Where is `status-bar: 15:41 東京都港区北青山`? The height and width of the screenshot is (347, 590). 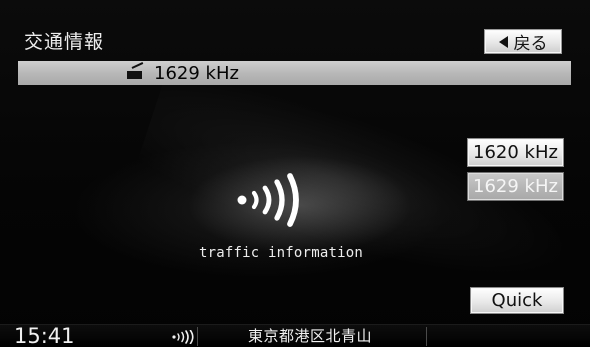 status-bar: 15:41 東京都港区北青山 is located at coordinates (295, 335).